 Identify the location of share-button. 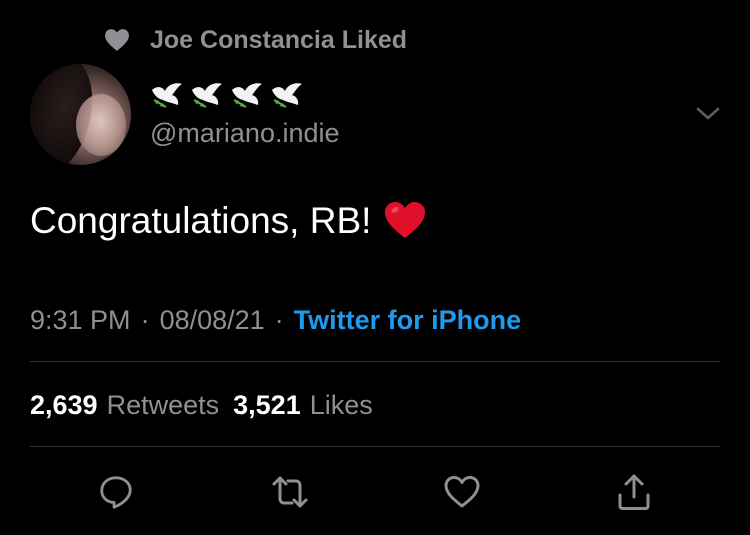
(634, 492).